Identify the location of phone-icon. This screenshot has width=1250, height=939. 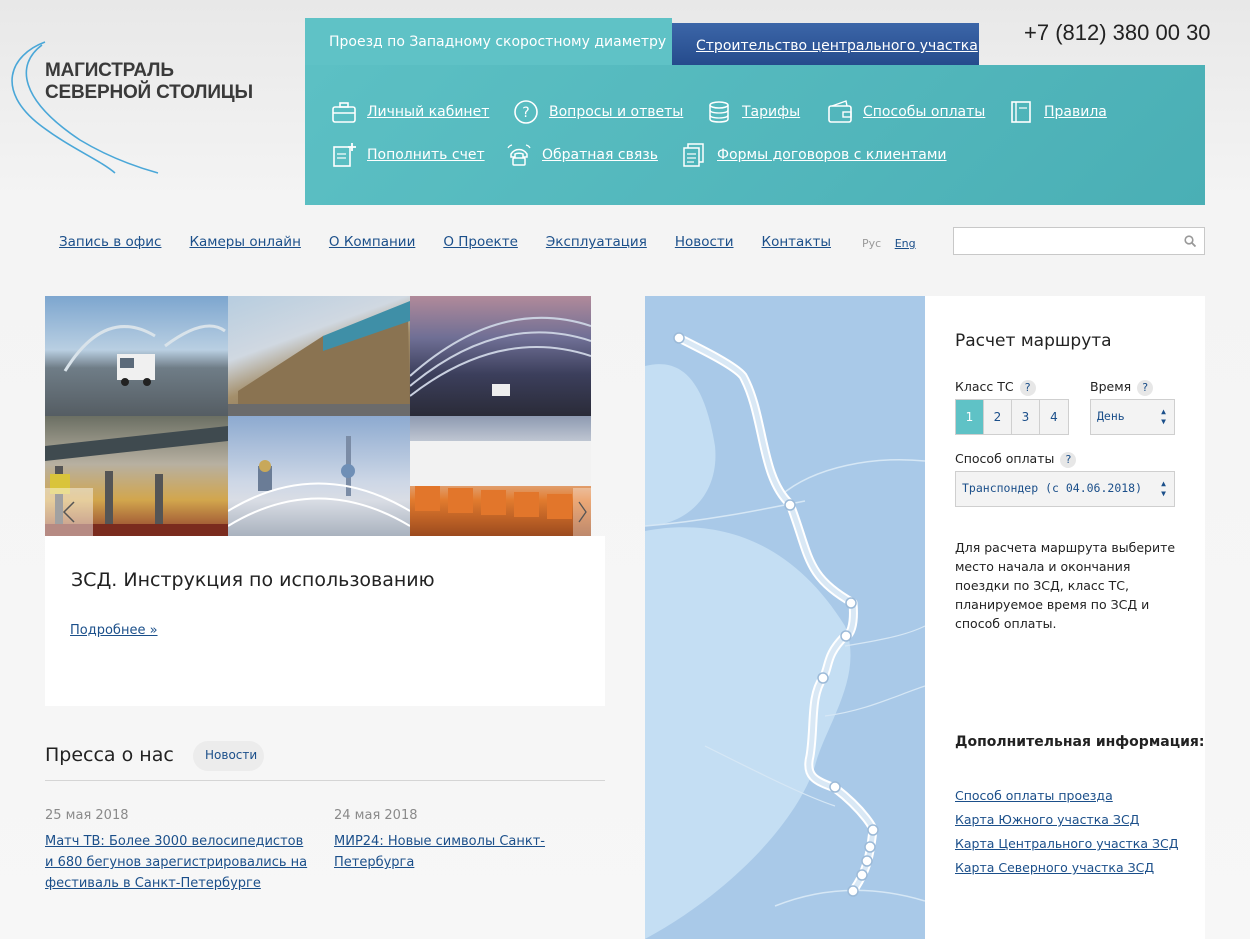
(519, 155).